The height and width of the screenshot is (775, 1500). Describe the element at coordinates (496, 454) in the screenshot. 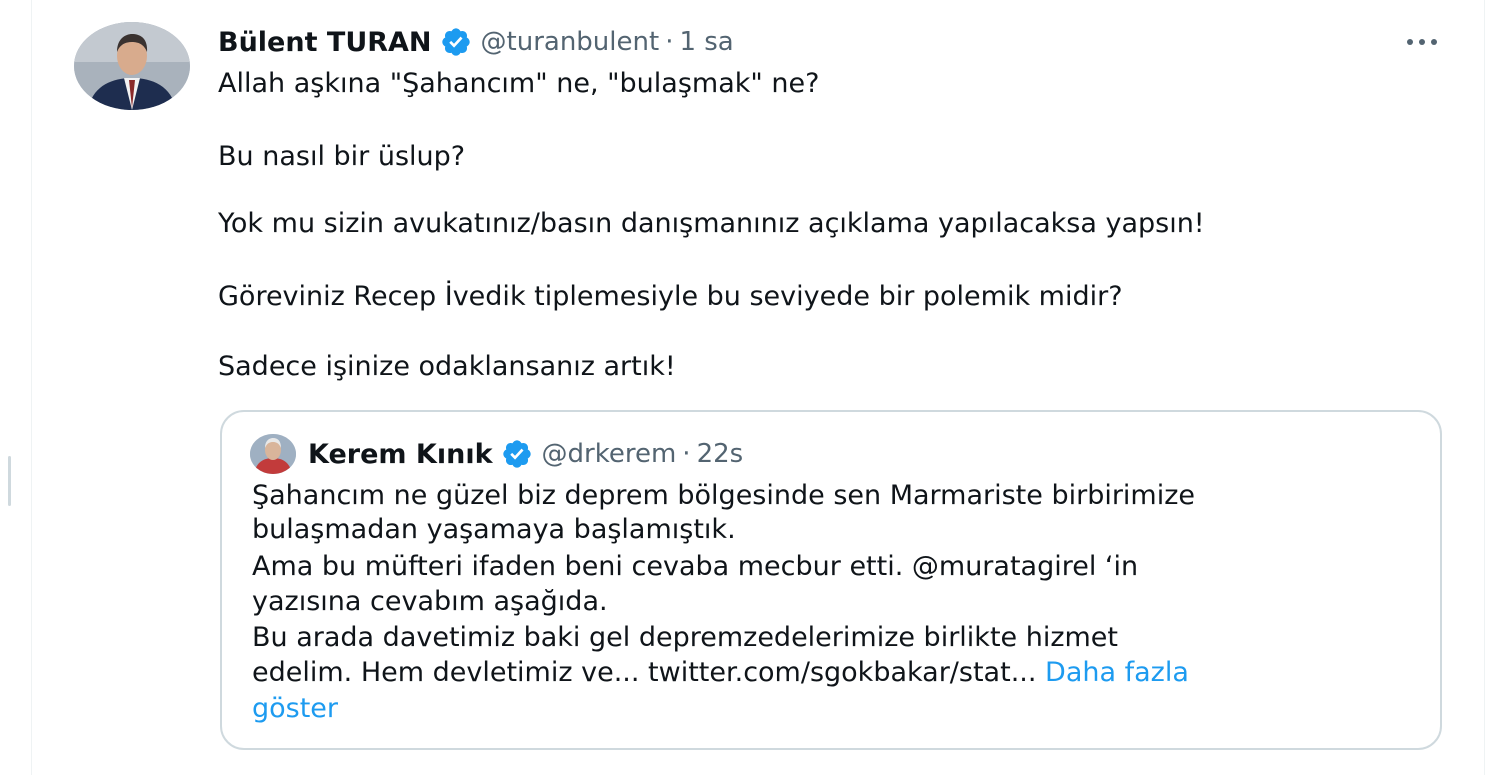

I see `quoted-tweet-header: Kerem Kınık @drkerem · 22s` at that location.